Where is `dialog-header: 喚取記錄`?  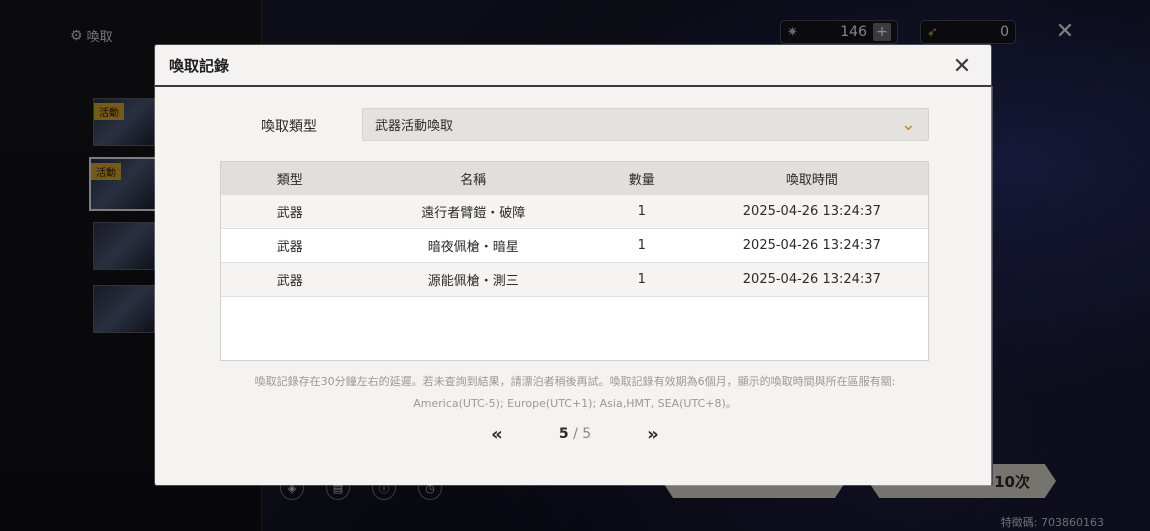 dialog-header: 喚取記錄 is located at coordinates (573, 66).